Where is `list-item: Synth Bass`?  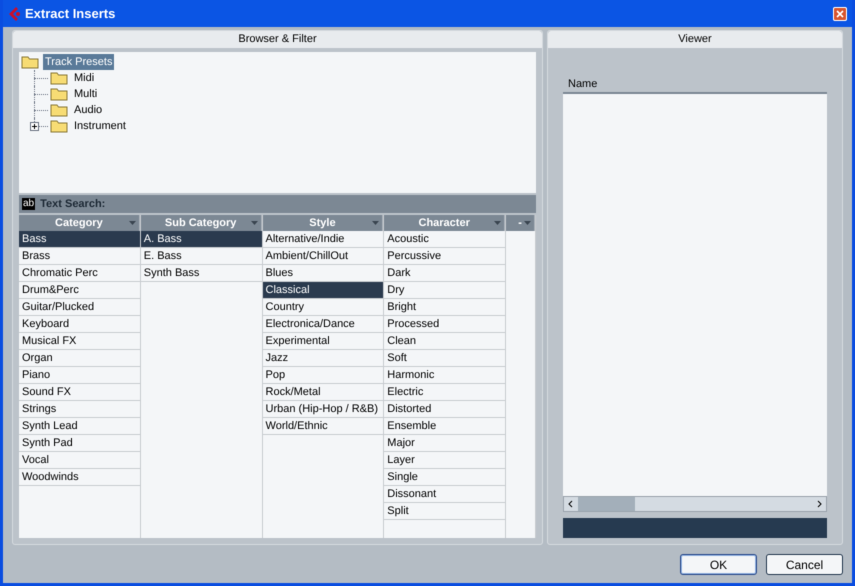 list-item: Synth Bass is located at coordinates (201, 273).